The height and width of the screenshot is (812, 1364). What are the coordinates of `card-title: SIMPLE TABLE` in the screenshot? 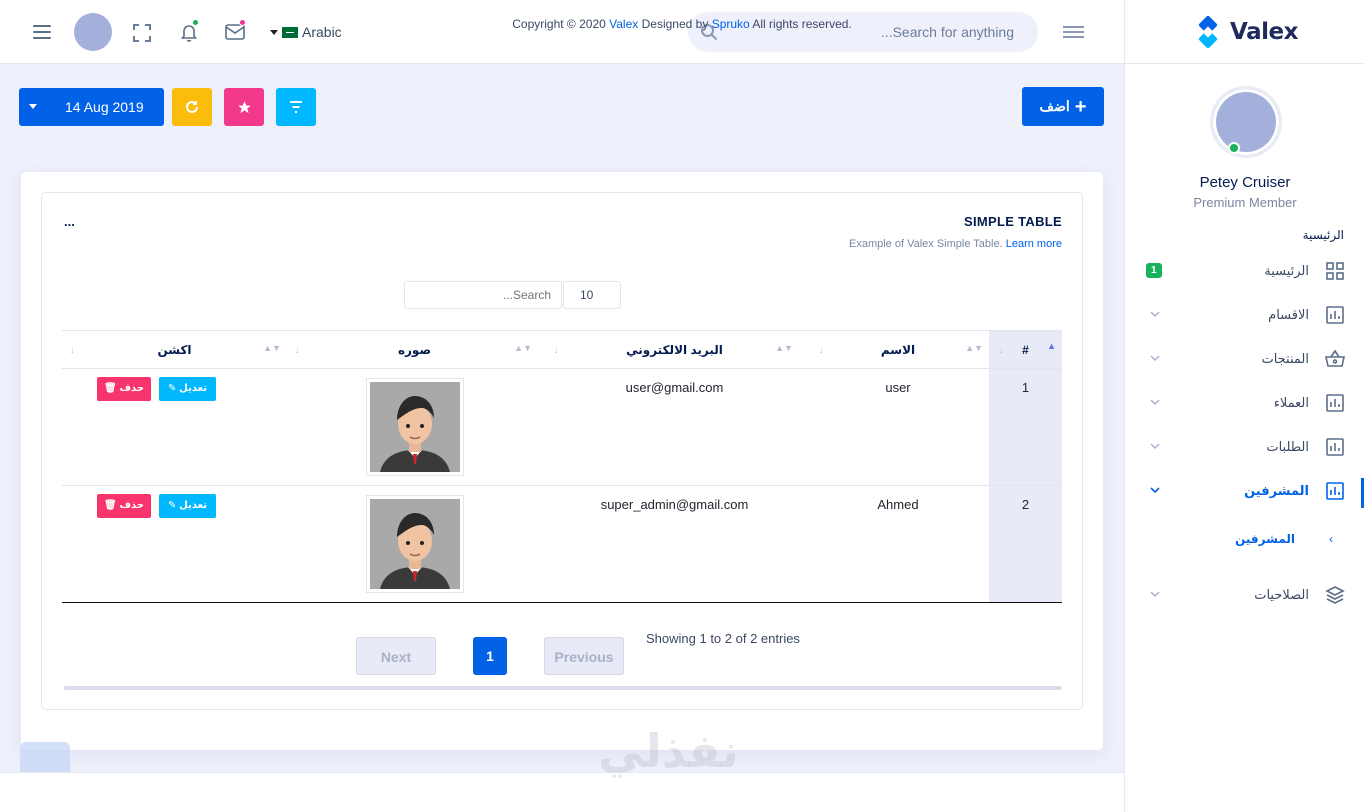 It's located at (1013, 221).